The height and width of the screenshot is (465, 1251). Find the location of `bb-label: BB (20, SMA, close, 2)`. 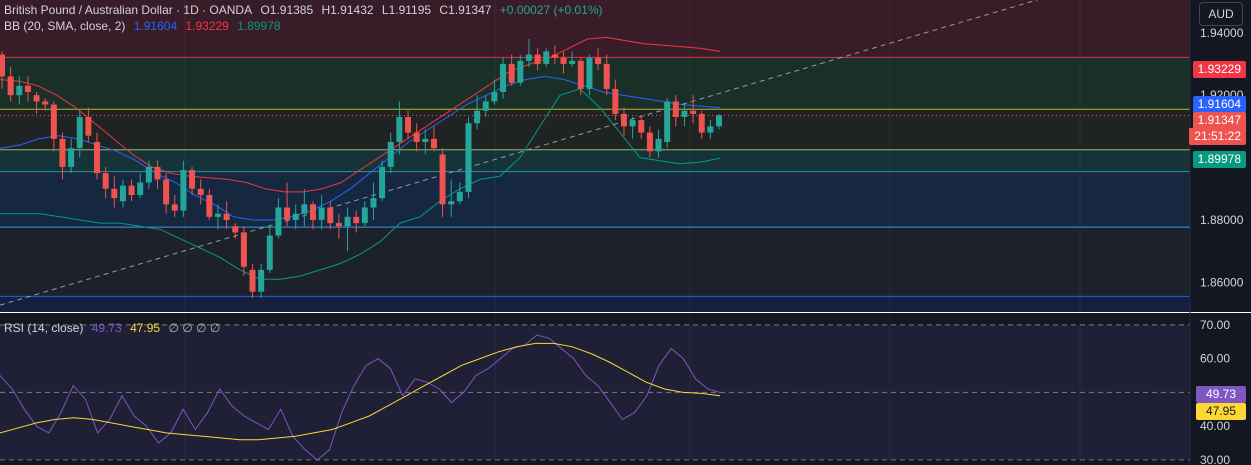

bb-label: BB (20, SMA, close, 2) is located at coordinates (64, 26).